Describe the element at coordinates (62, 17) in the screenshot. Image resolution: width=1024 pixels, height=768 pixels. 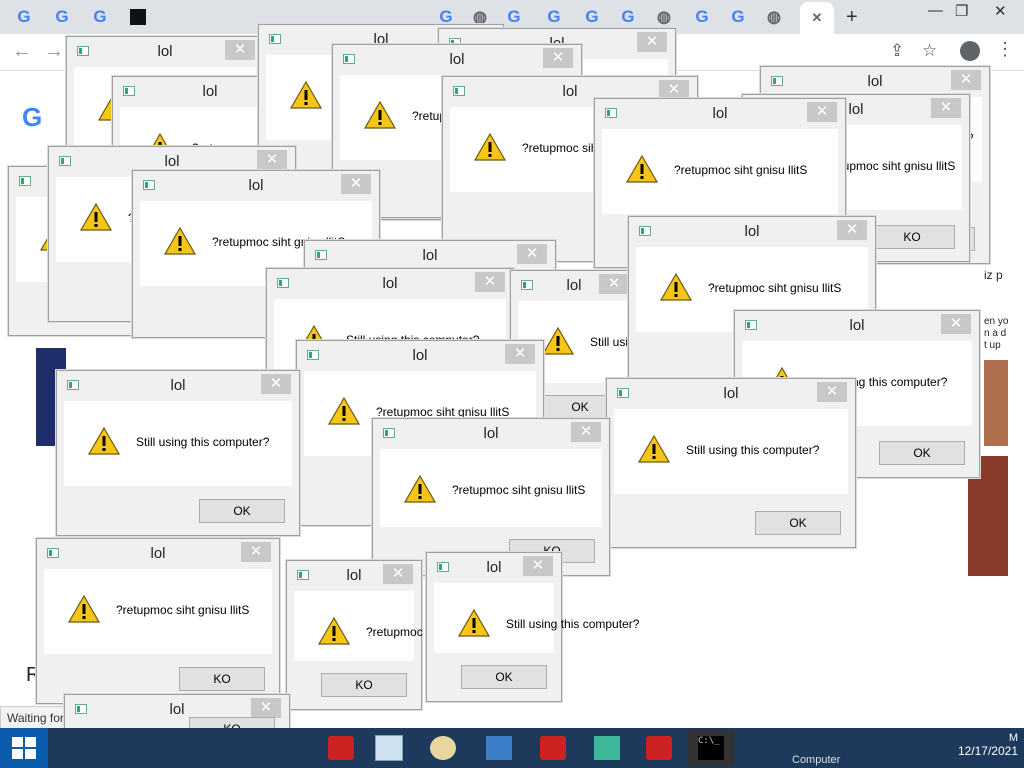
I see `tab-google-2: G` at that location.